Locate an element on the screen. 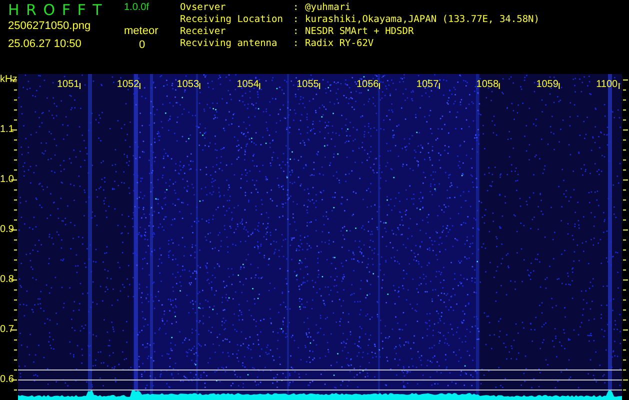 Image resolution: width=629 pixels, height=400 pixels. axis-label: 0.7 is located at coordinates (7, 329).